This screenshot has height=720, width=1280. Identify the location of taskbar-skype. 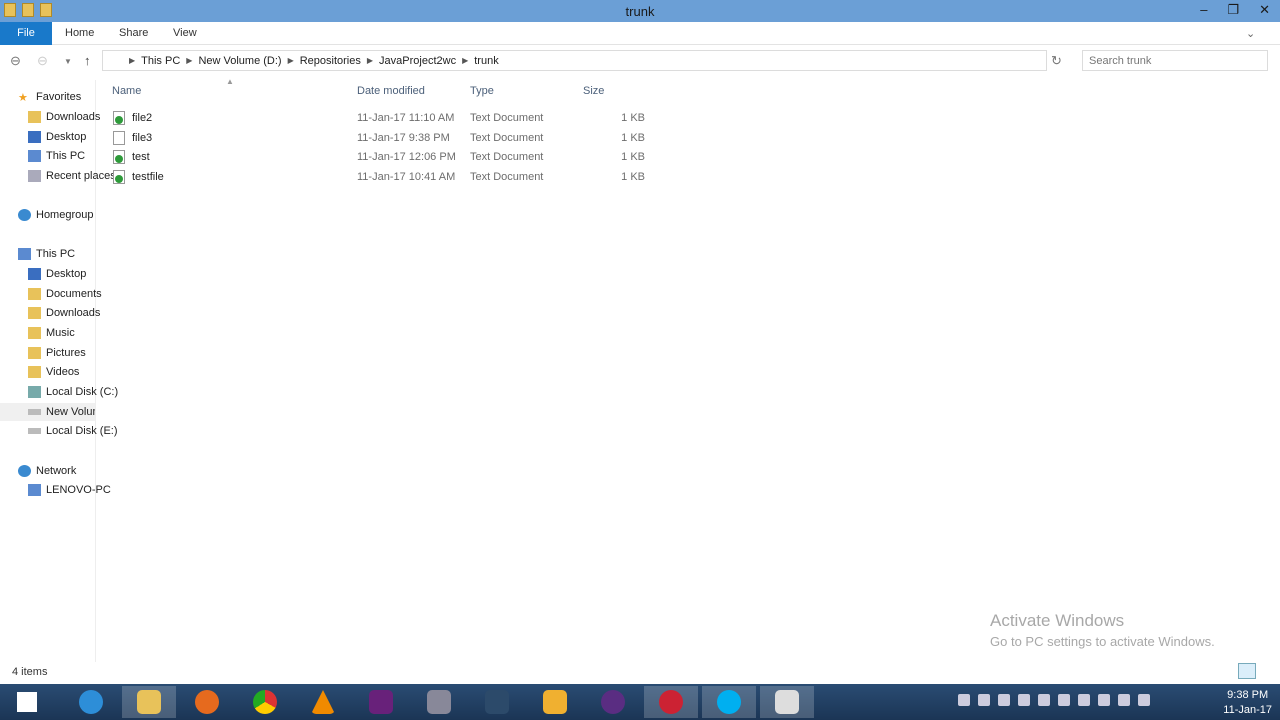
(729, 702).